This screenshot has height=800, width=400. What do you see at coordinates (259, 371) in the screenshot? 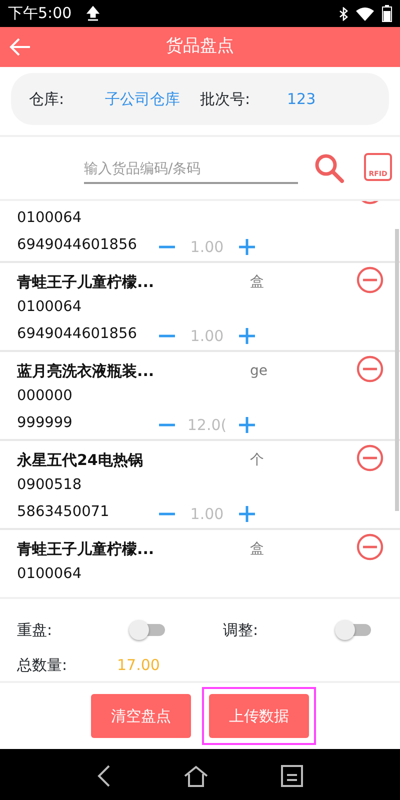
I see `item-unit: ge` at bounding box center [259, 371].